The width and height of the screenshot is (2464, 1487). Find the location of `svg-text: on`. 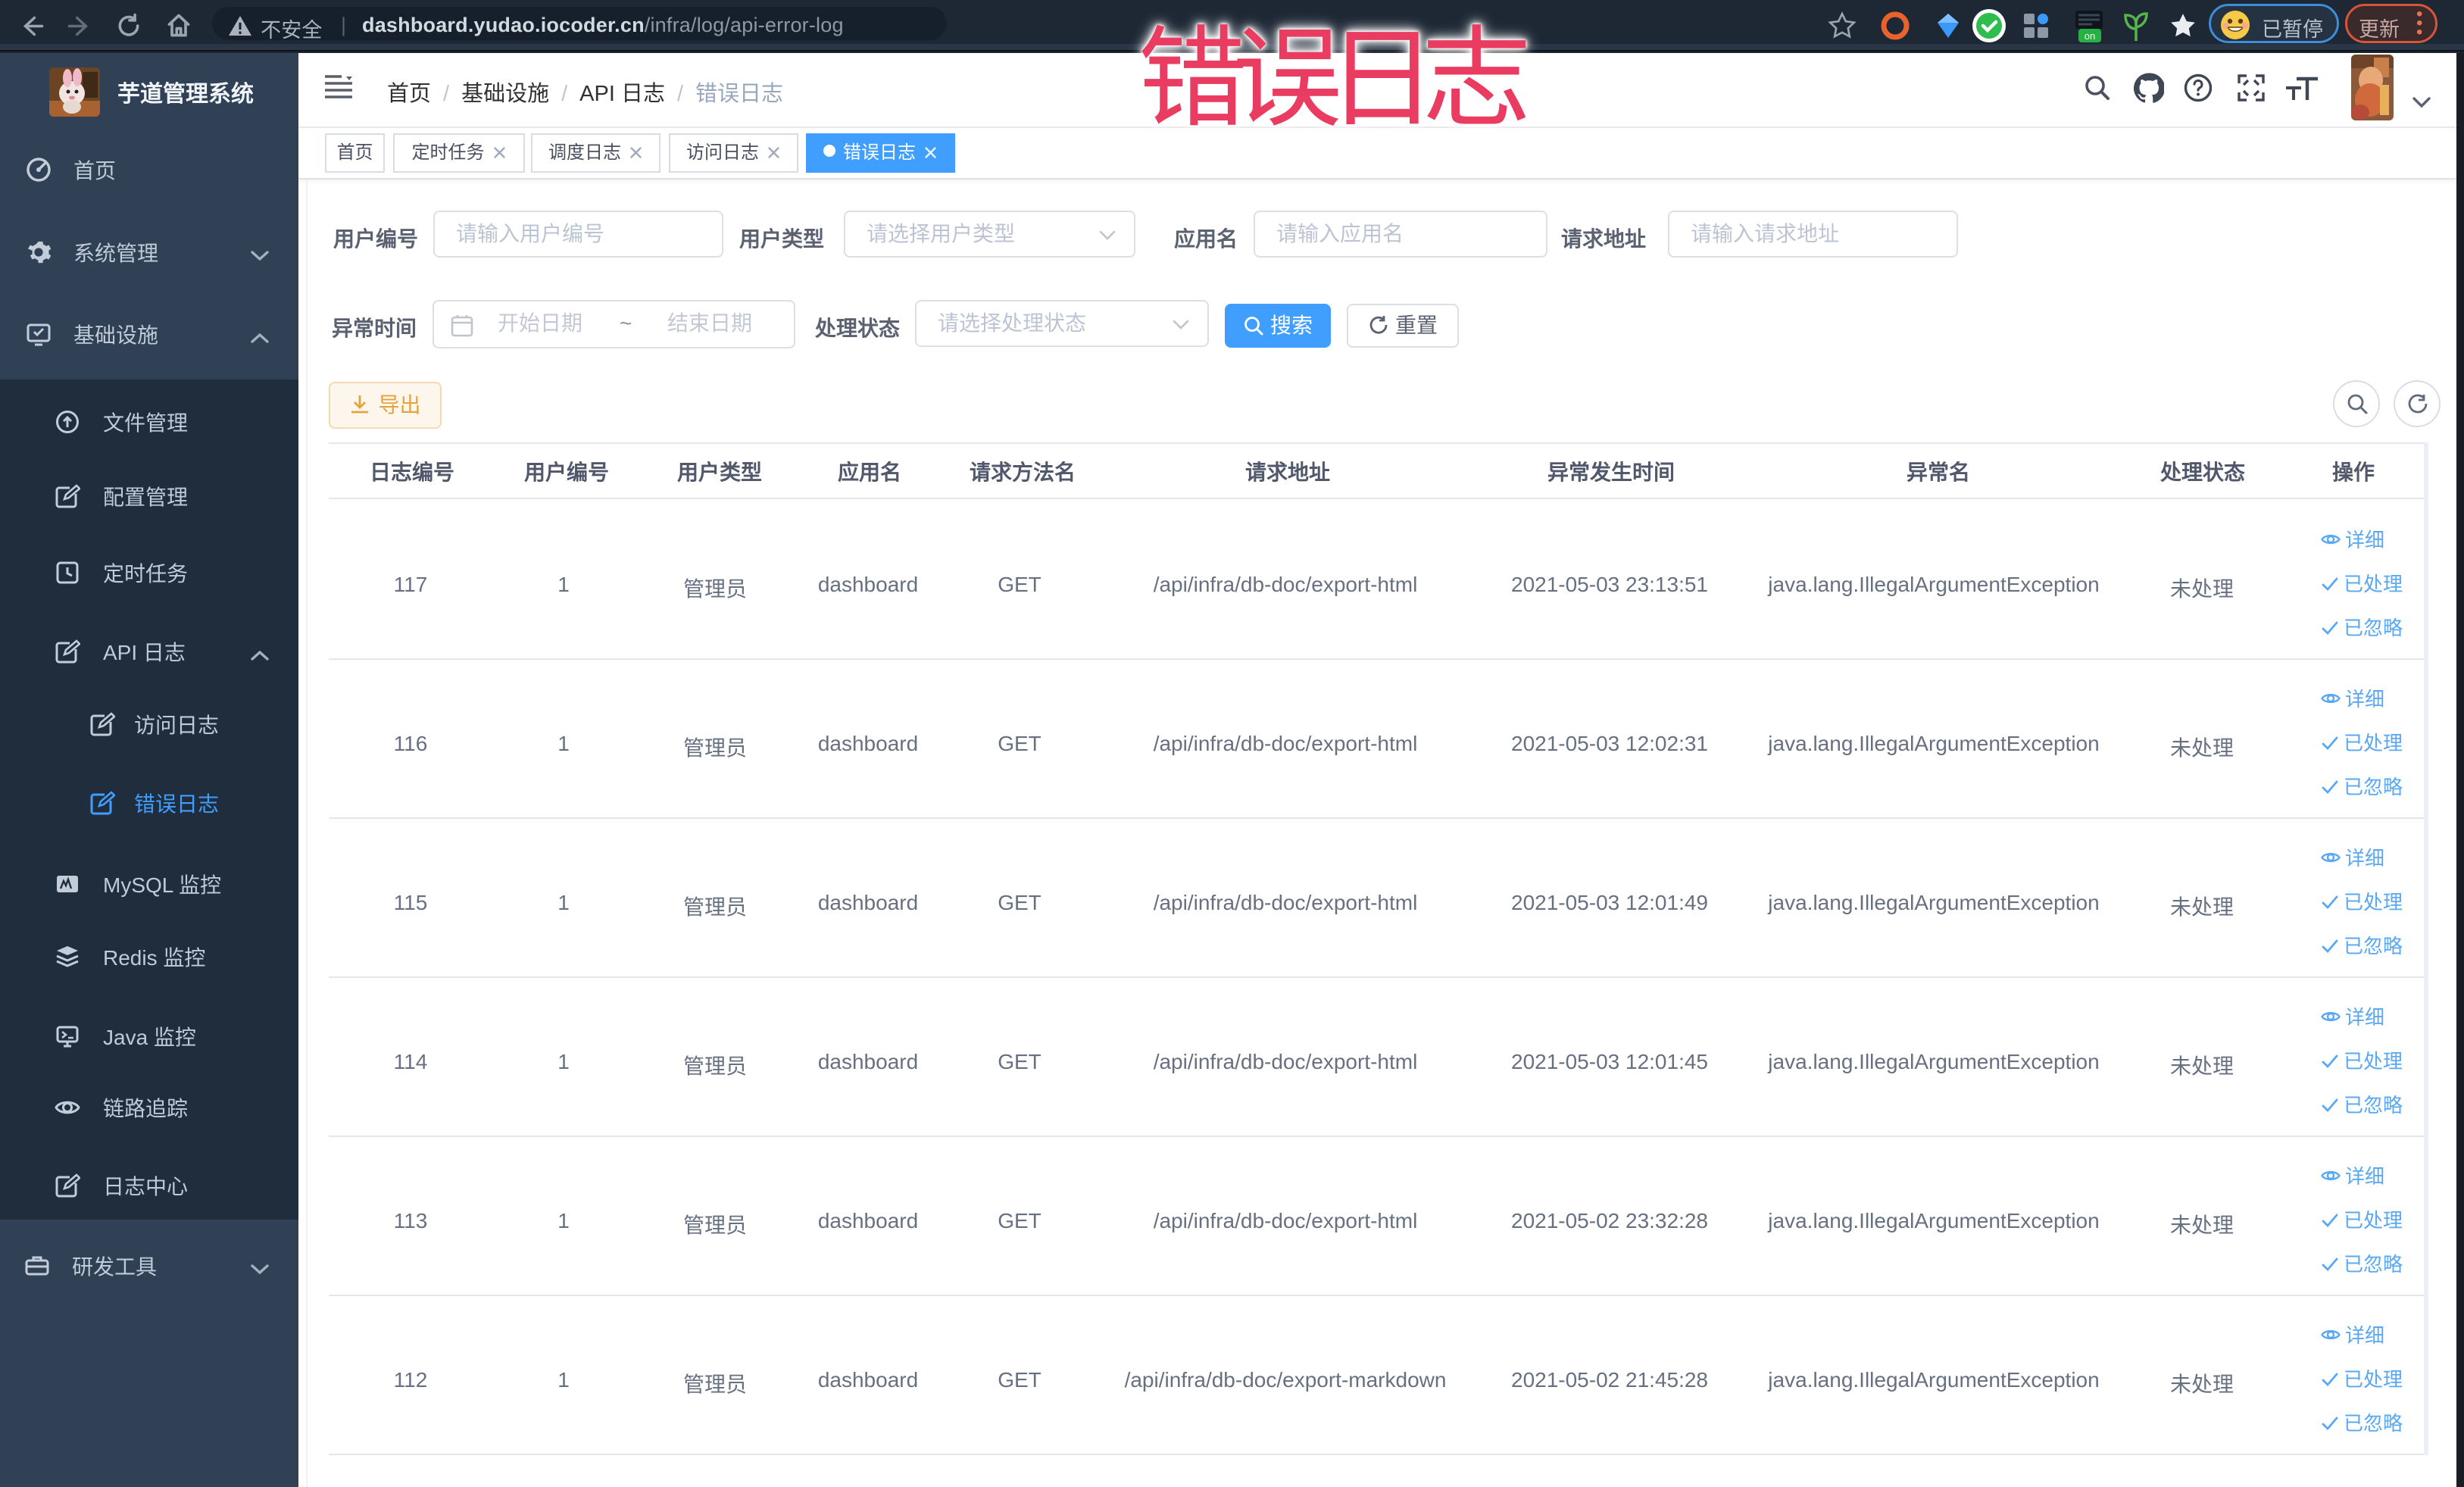

svg-text: on is located at coordinates (2090, 36).